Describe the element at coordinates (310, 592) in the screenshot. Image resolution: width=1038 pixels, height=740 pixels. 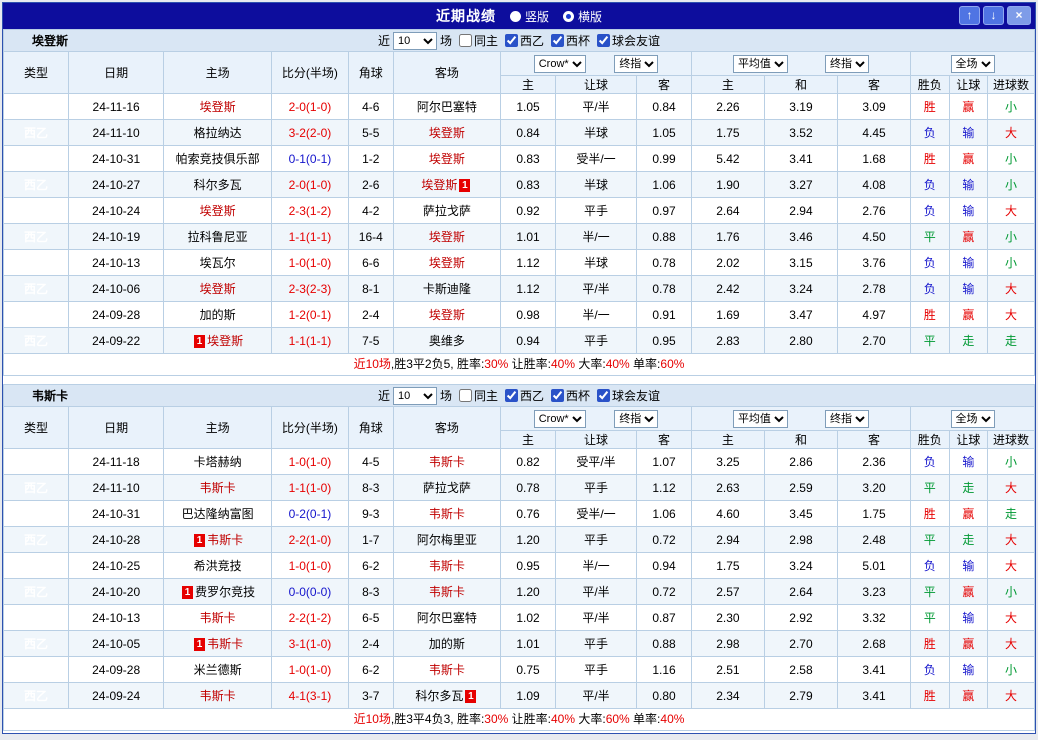
I see `score: 0-0(0-0)` at that location.